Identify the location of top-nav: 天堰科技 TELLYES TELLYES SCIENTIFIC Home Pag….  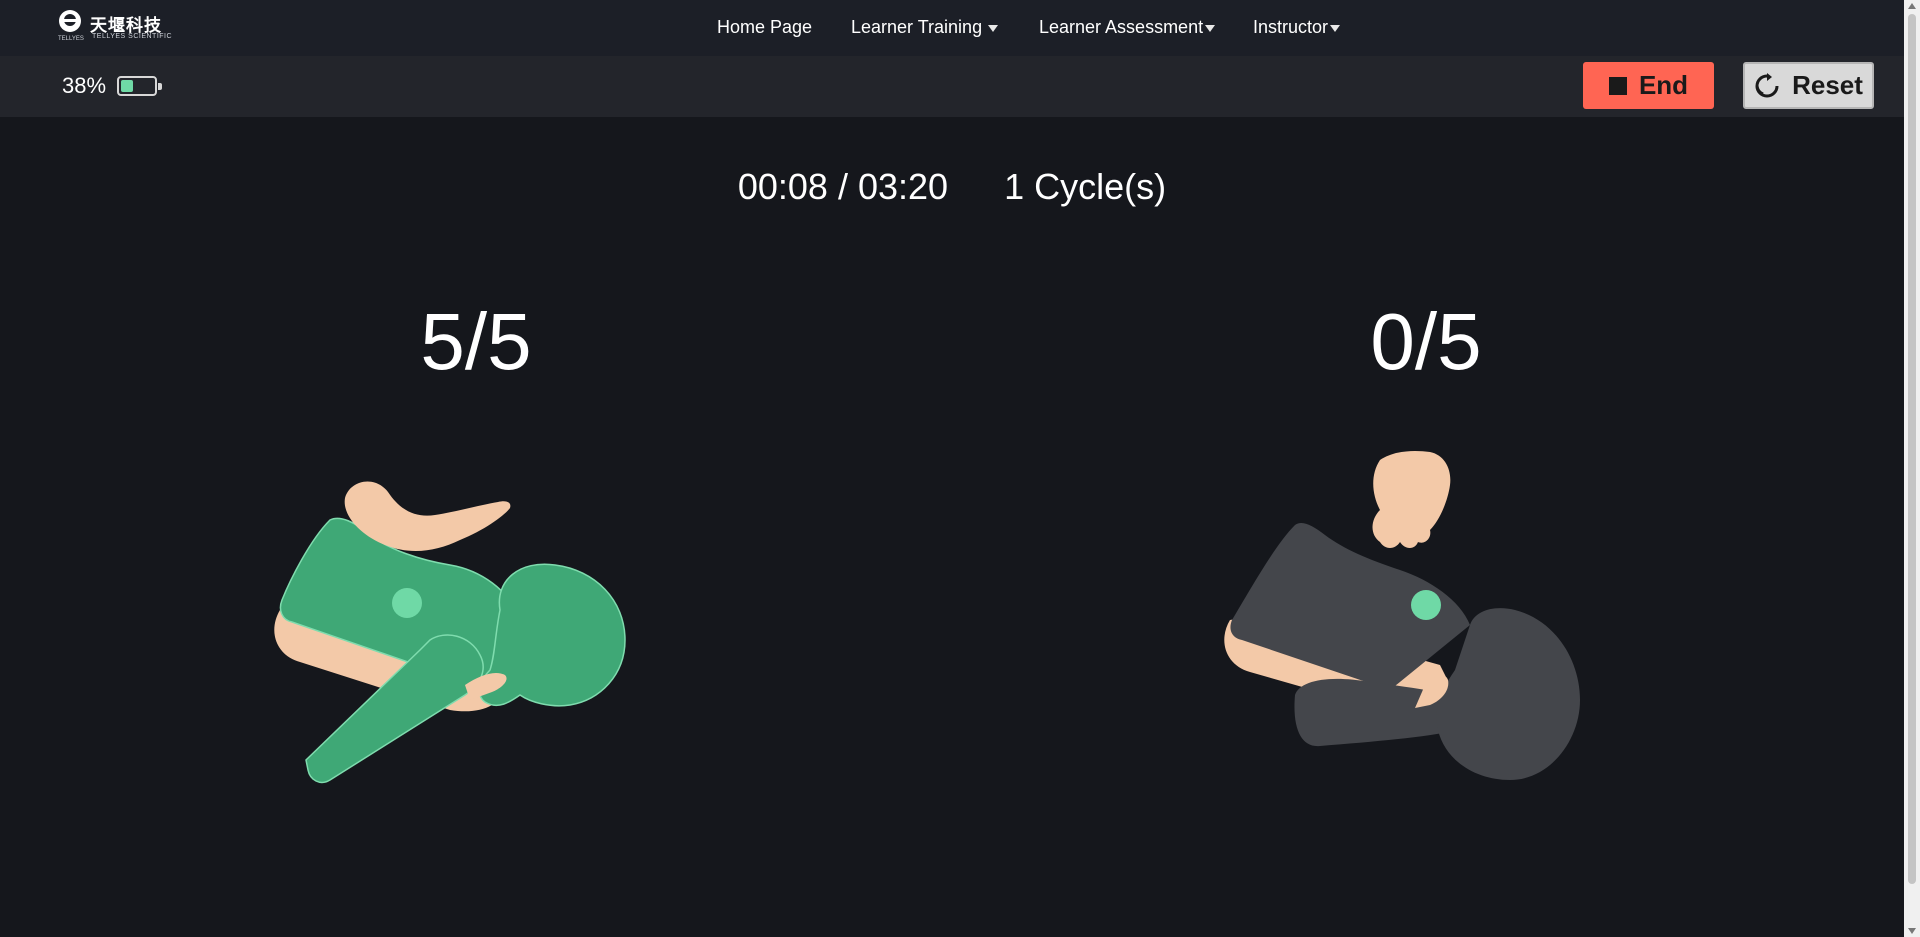
(952, 28).